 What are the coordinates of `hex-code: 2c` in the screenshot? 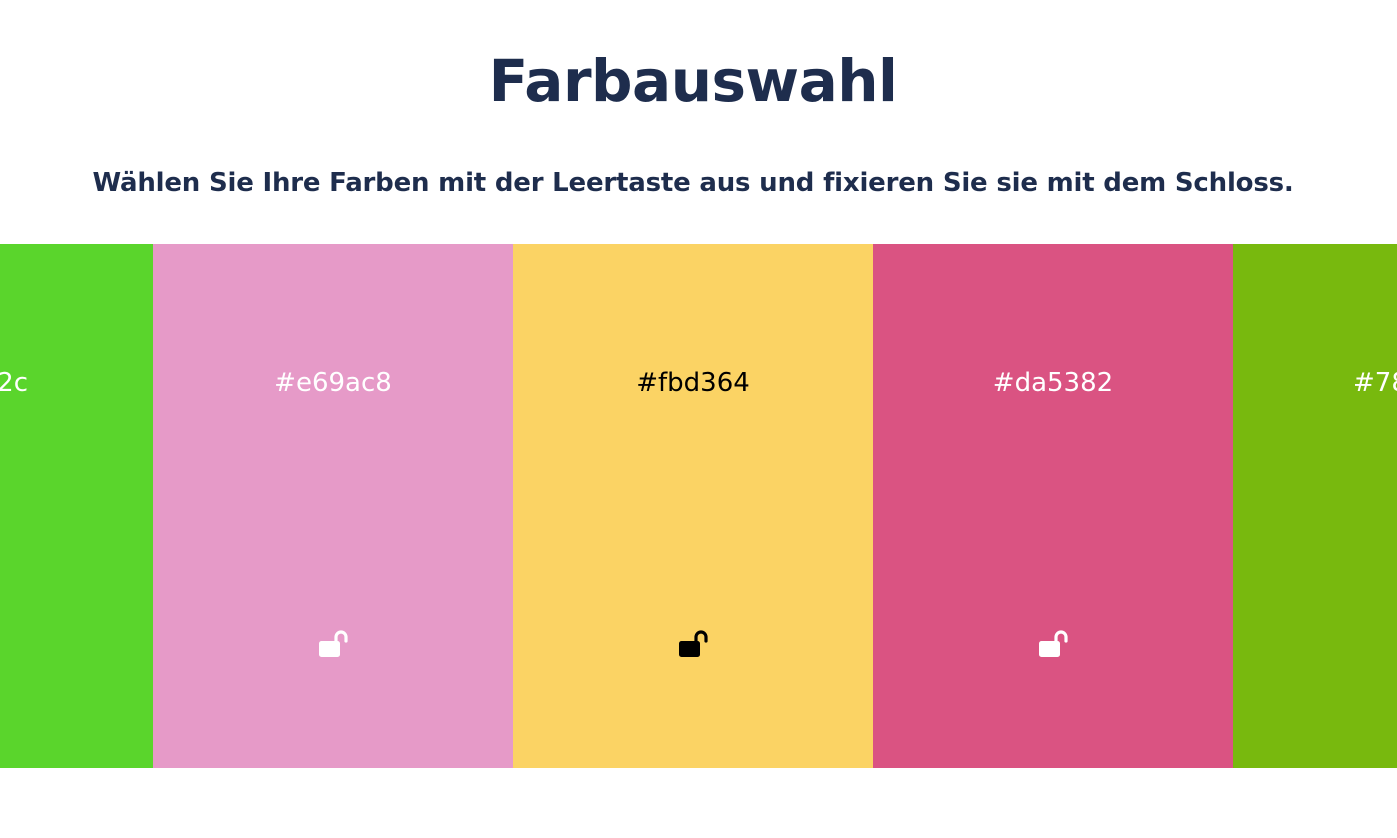 It's located at (14, 383).